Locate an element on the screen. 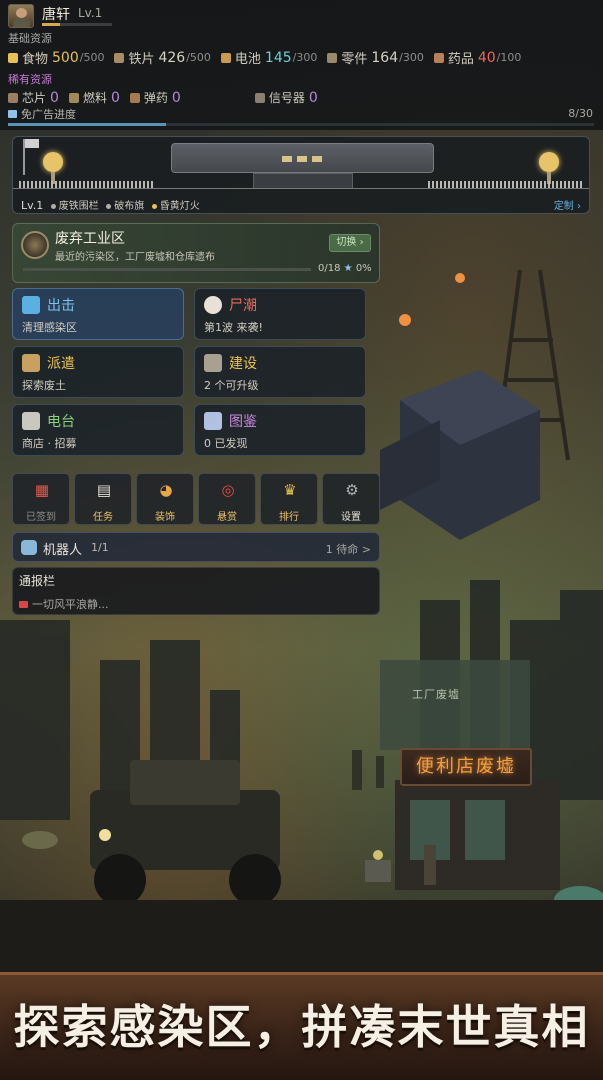  zombie-tide-button: 尸潮 第1波 来袭! is located at coordinates (280, 314).